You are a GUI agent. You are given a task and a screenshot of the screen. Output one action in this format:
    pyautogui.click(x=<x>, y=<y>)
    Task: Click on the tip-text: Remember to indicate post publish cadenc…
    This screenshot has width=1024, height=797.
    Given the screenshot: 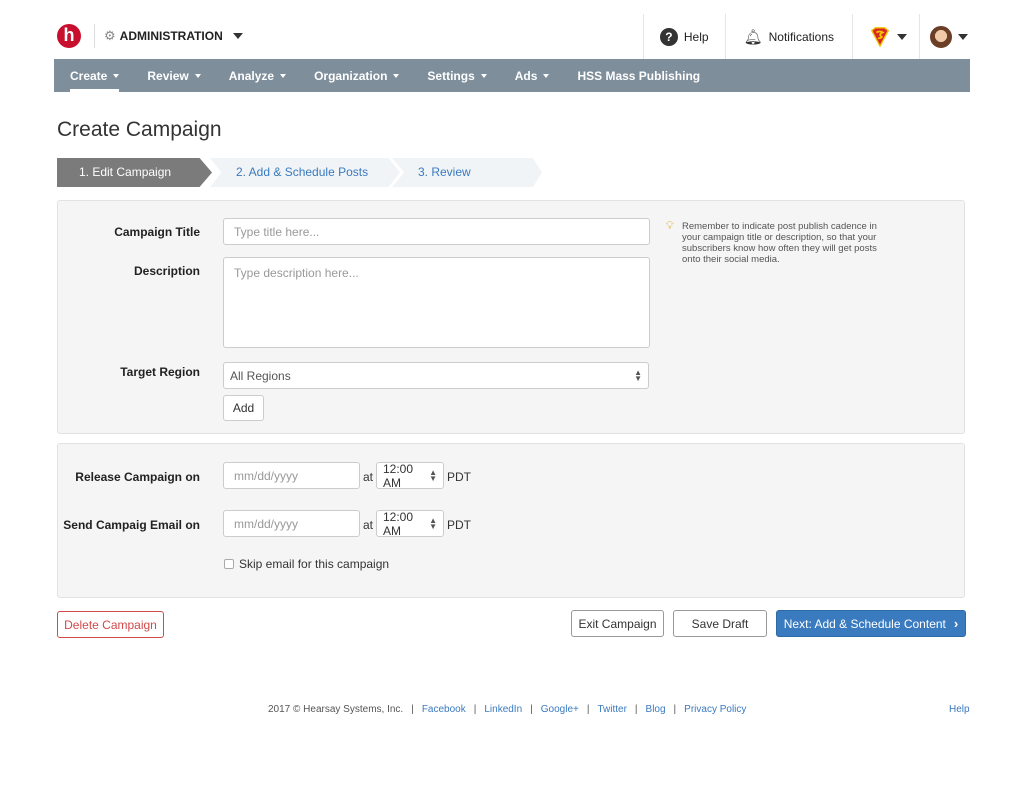 What is the action you would take?
    pyautogui.click(x=779, y=243)
    